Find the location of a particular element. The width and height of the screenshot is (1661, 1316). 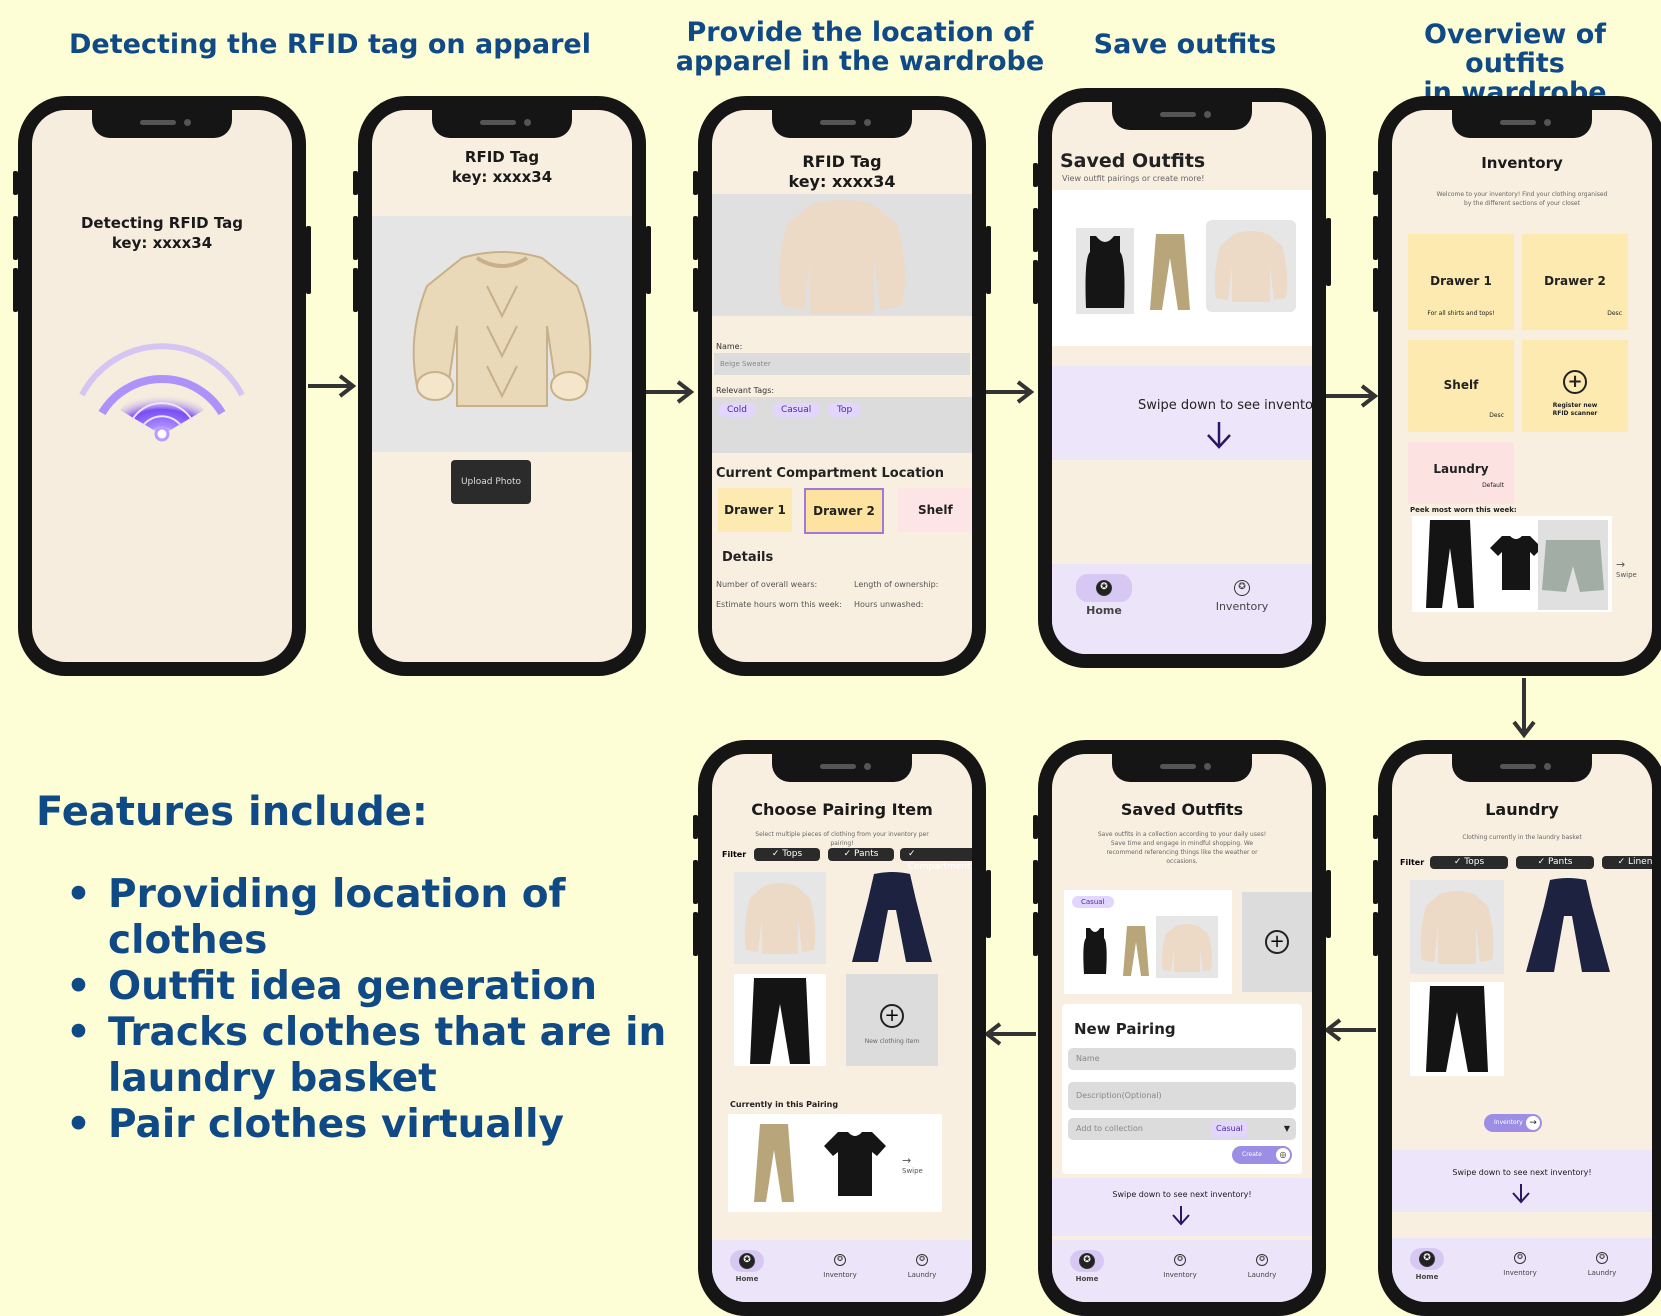

feature-item: • Pair clothes virtually is located at coordinates (315, 1124).